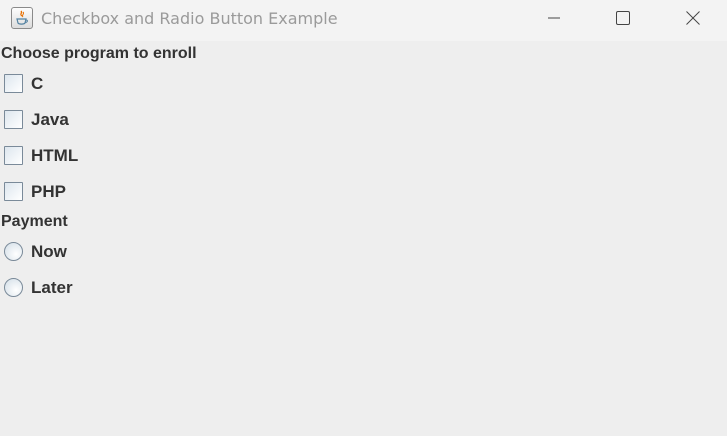 The height and width of the screenshot is (436, 727). Describe the element at coordinates (13, 191) in the screenshot. I see `checkbox-php` at that location.